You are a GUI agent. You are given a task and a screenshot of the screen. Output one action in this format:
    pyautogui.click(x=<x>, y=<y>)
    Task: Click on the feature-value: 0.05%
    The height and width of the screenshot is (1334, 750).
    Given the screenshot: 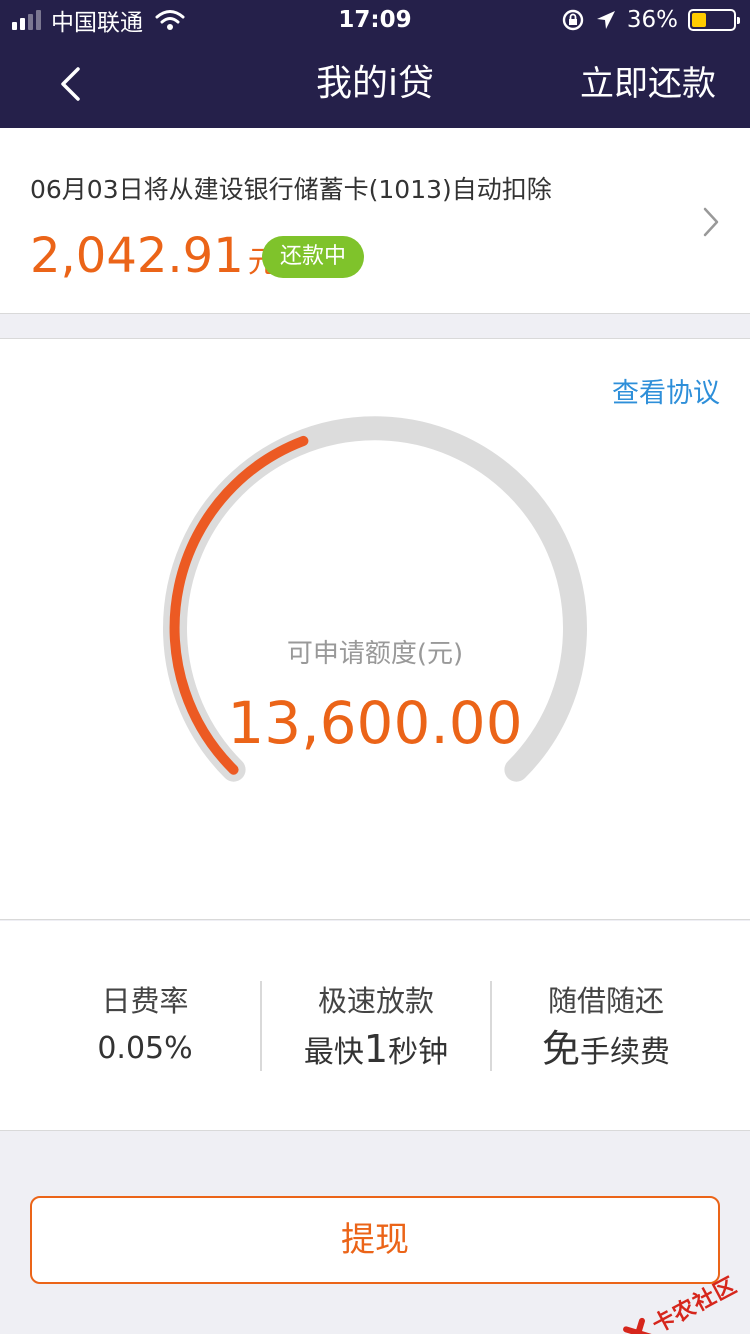 What is the action you would take?
    pyautogui.click(x=145, y=1048)
    